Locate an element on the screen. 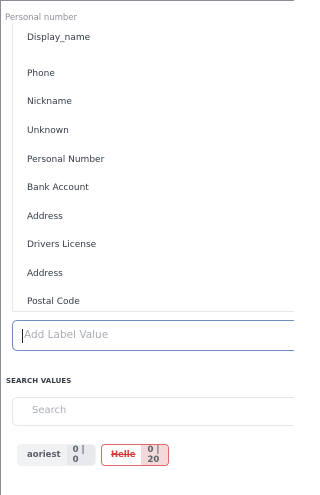 The height and width of the screenshot is (495, 320). option-nickname: Nickname is located at coordinates (49, 102).